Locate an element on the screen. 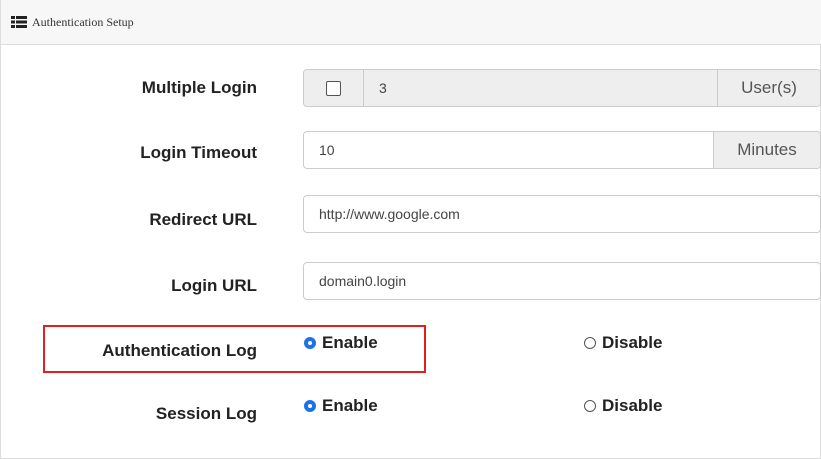 The width and height of the screenshot is (821, 459). login-url-group: domain0.login is located at coordinates (562, 281).